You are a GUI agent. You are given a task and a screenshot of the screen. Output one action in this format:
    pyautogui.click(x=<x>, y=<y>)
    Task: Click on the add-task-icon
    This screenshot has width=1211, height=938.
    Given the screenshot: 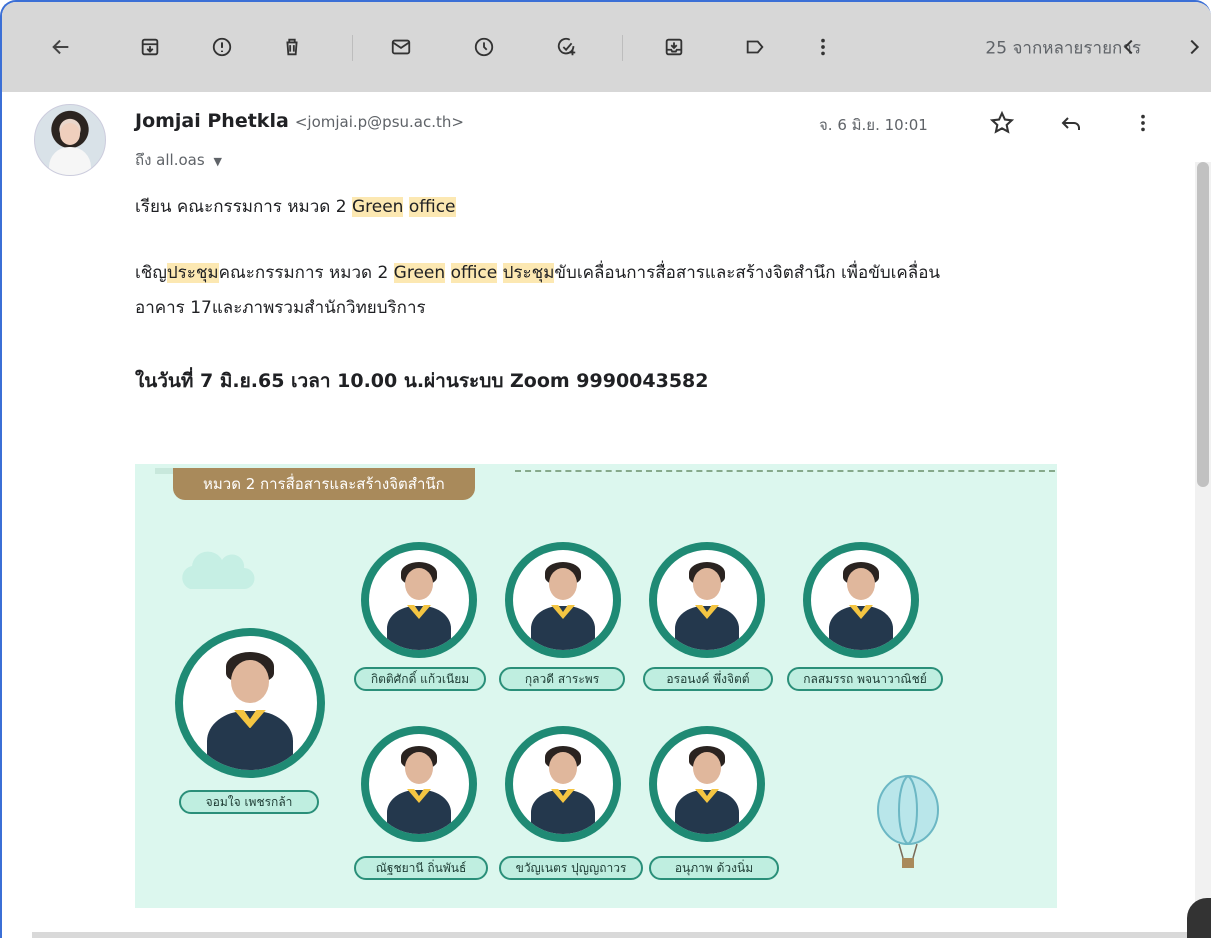 What is the action you would take?
    pyautogui.click(x=567, y=47)
    